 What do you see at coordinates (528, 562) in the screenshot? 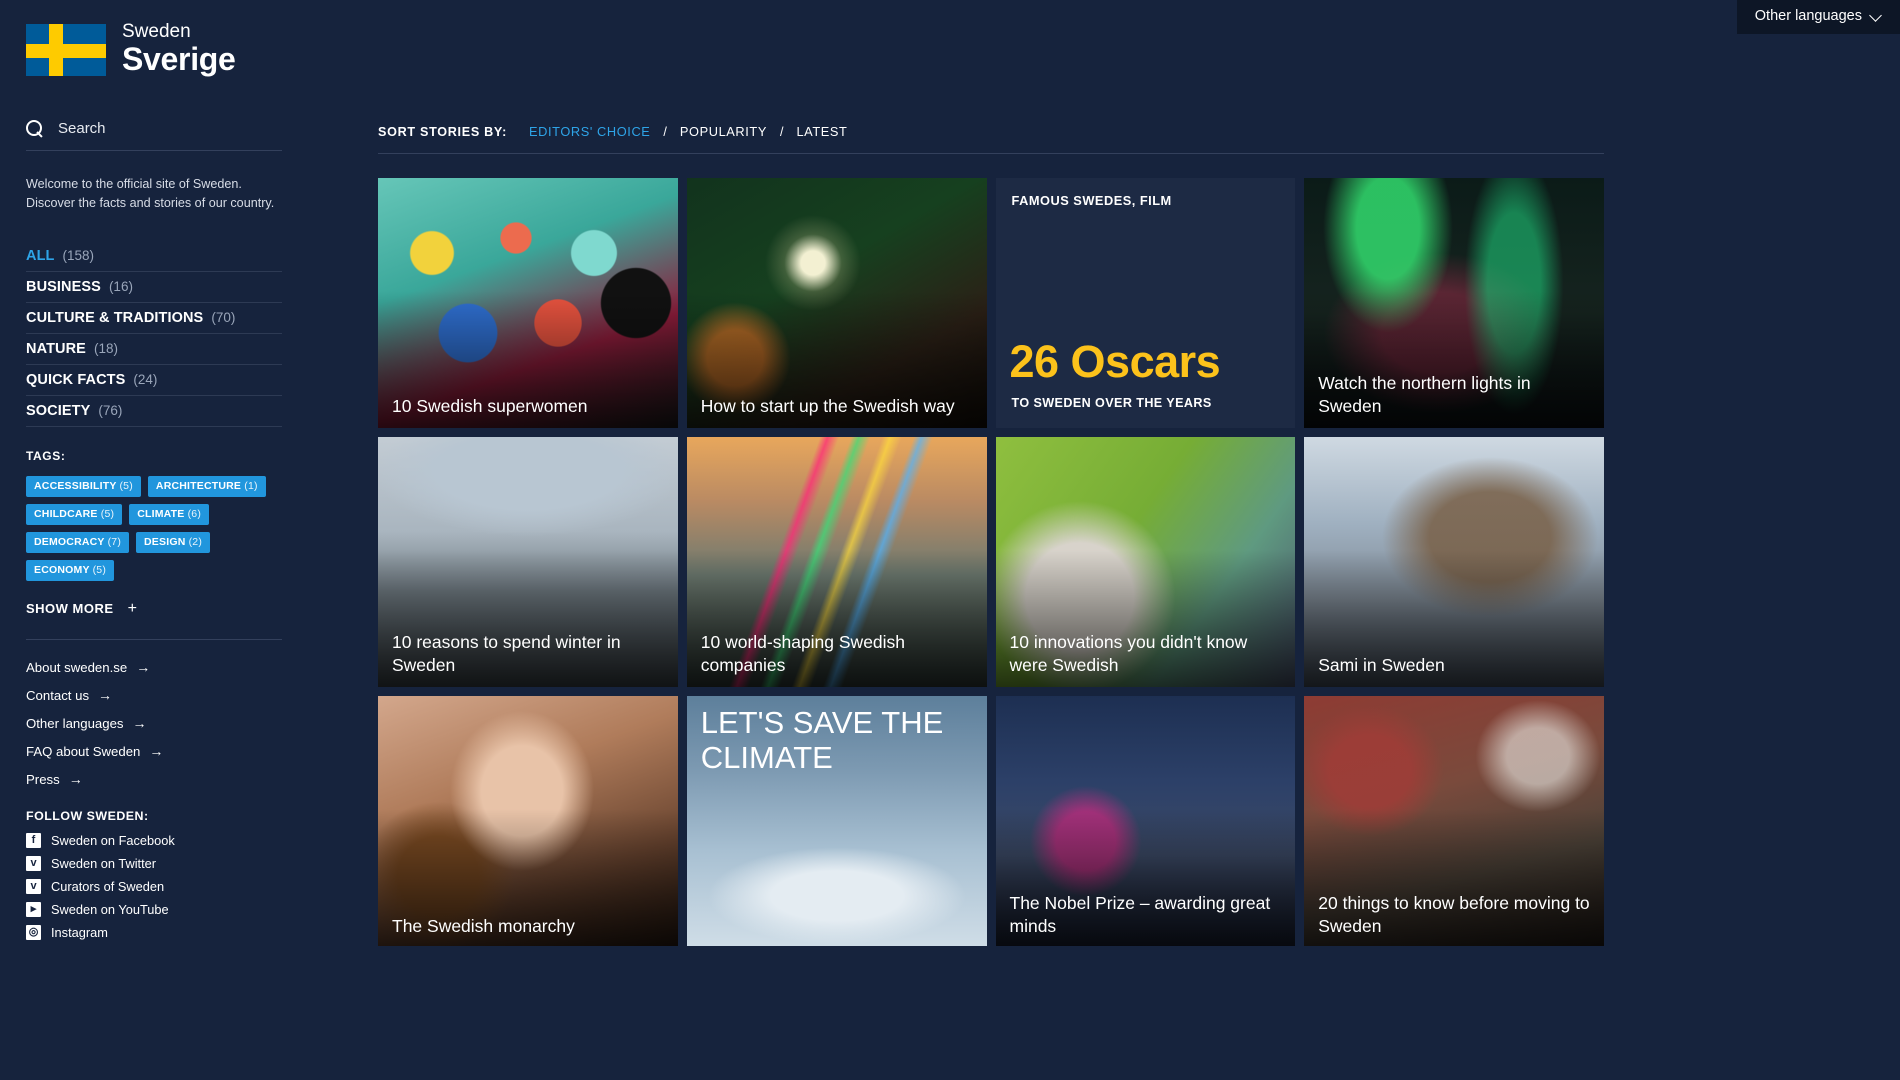
I see `story-card-winter: 10 reasons to spend winter in Sweden` at bounding box center [528, 562].